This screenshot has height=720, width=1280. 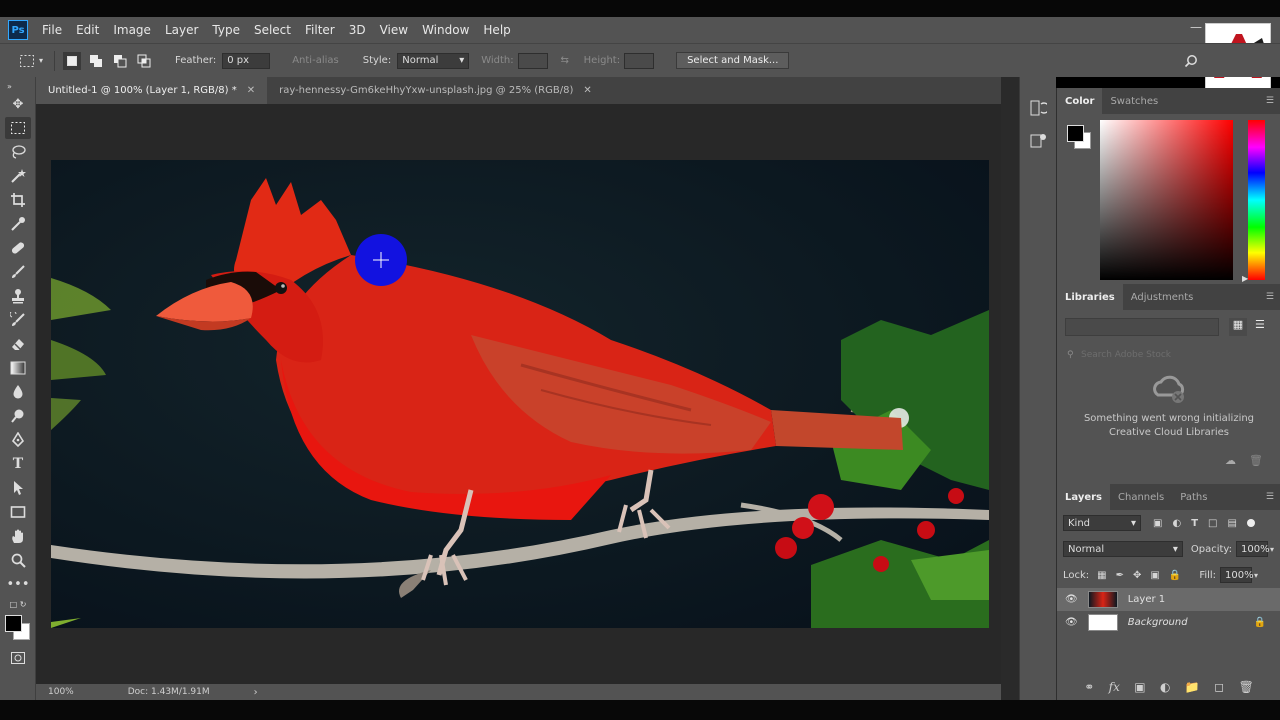 I want to click on lock-transparent-icon: ▦, so click(x=1101, y=575).